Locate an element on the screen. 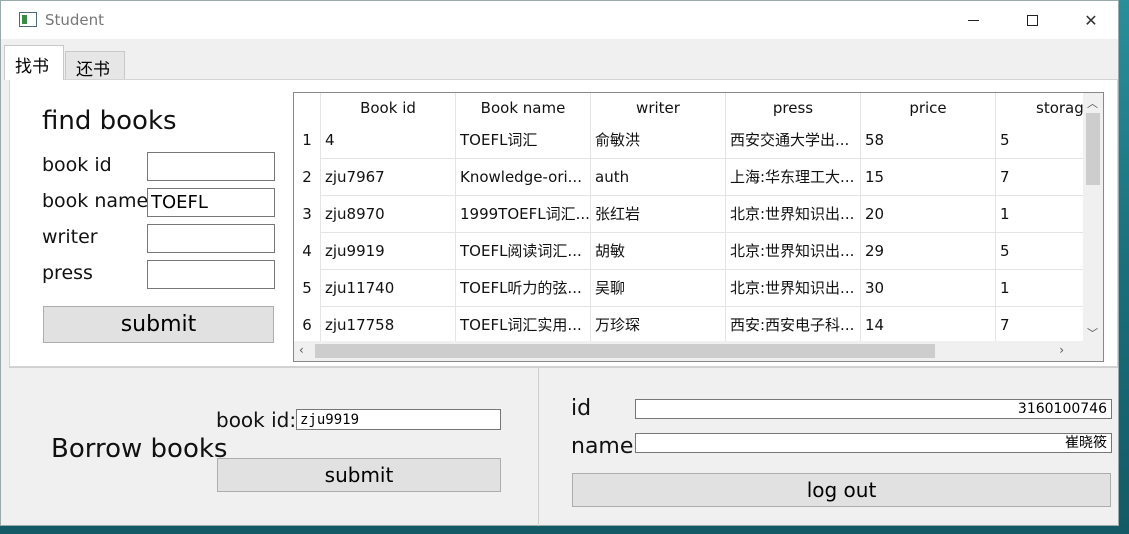 This screenshot has height=534, width=1129. cell-book-name: TOEFL词汇 is located at coordinates (523, 140).